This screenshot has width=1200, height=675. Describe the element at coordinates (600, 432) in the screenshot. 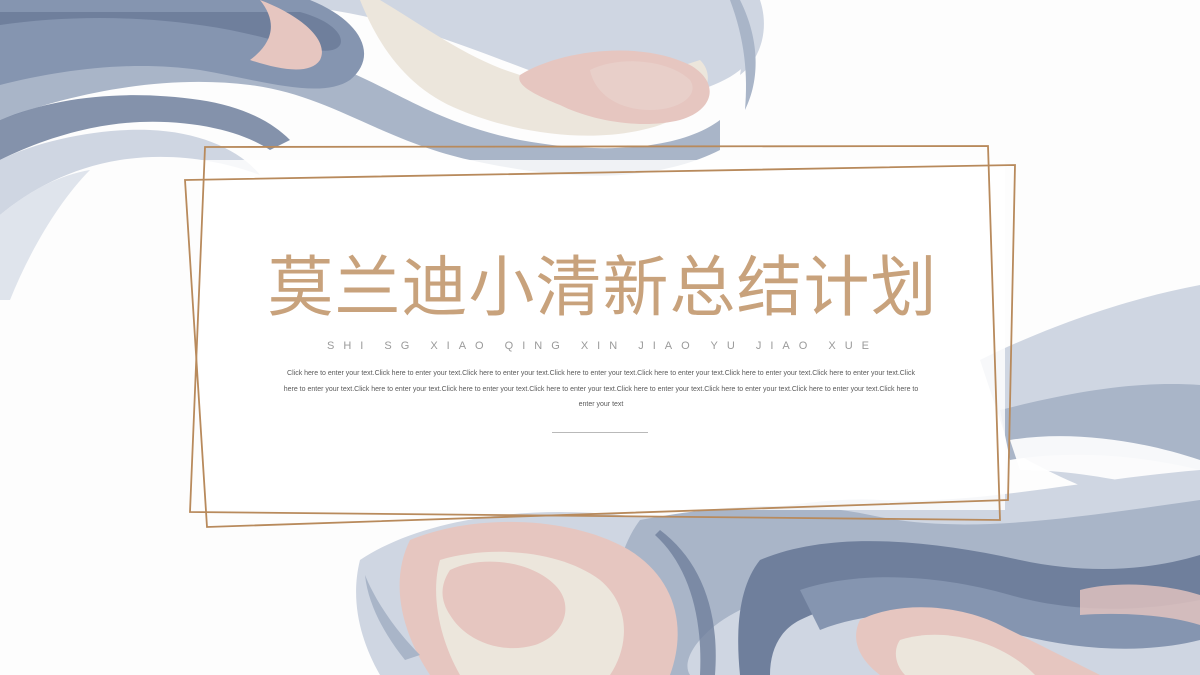

I see `divider-line` at that location.